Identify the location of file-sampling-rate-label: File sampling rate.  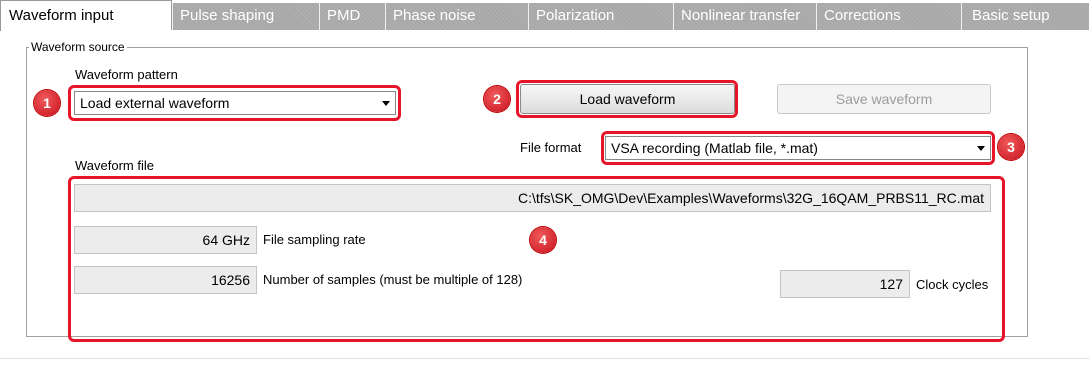
(314, 239).